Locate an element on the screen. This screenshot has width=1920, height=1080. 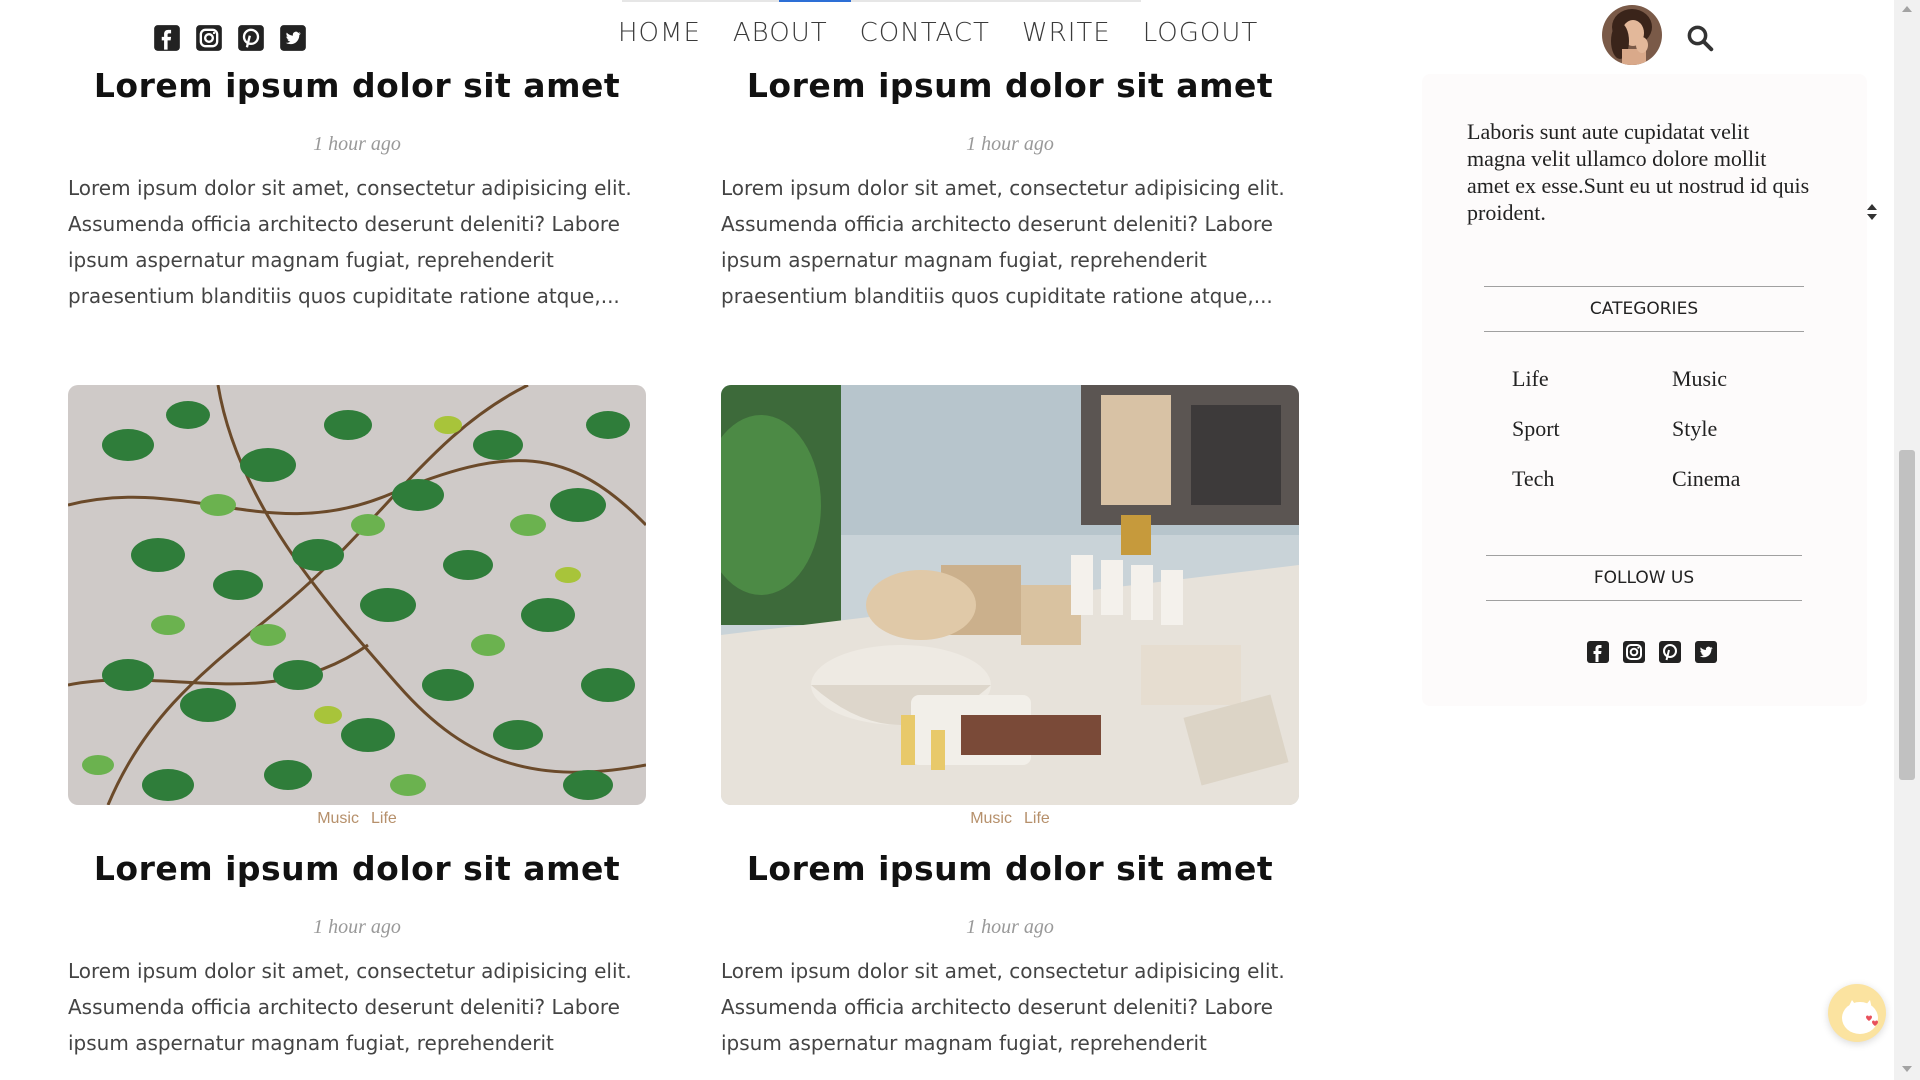
nav-progress-fill is located at coordinates (815, 1).